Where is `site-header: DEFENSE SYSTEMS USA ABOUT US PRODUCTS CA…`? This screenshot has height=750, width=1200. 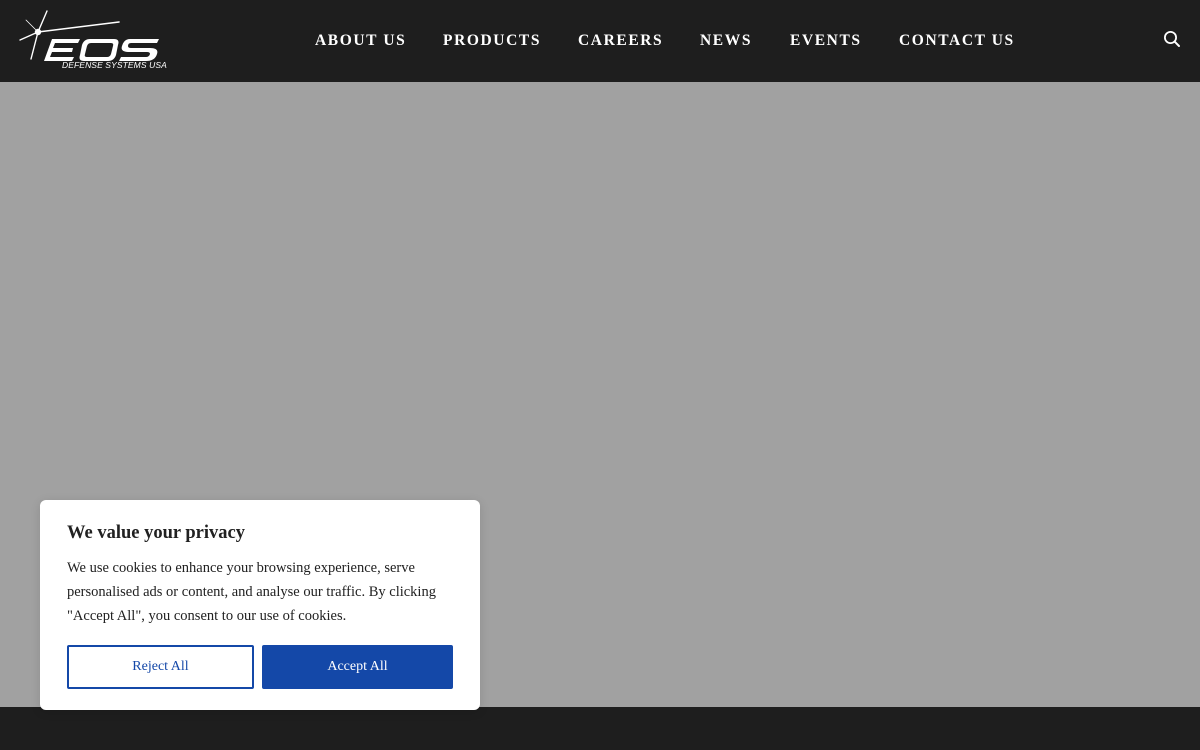
site-header: DEFENSE SYSTEMS USA ABOUT US PRODUCTS CA… is located at coordinates (600, 41).